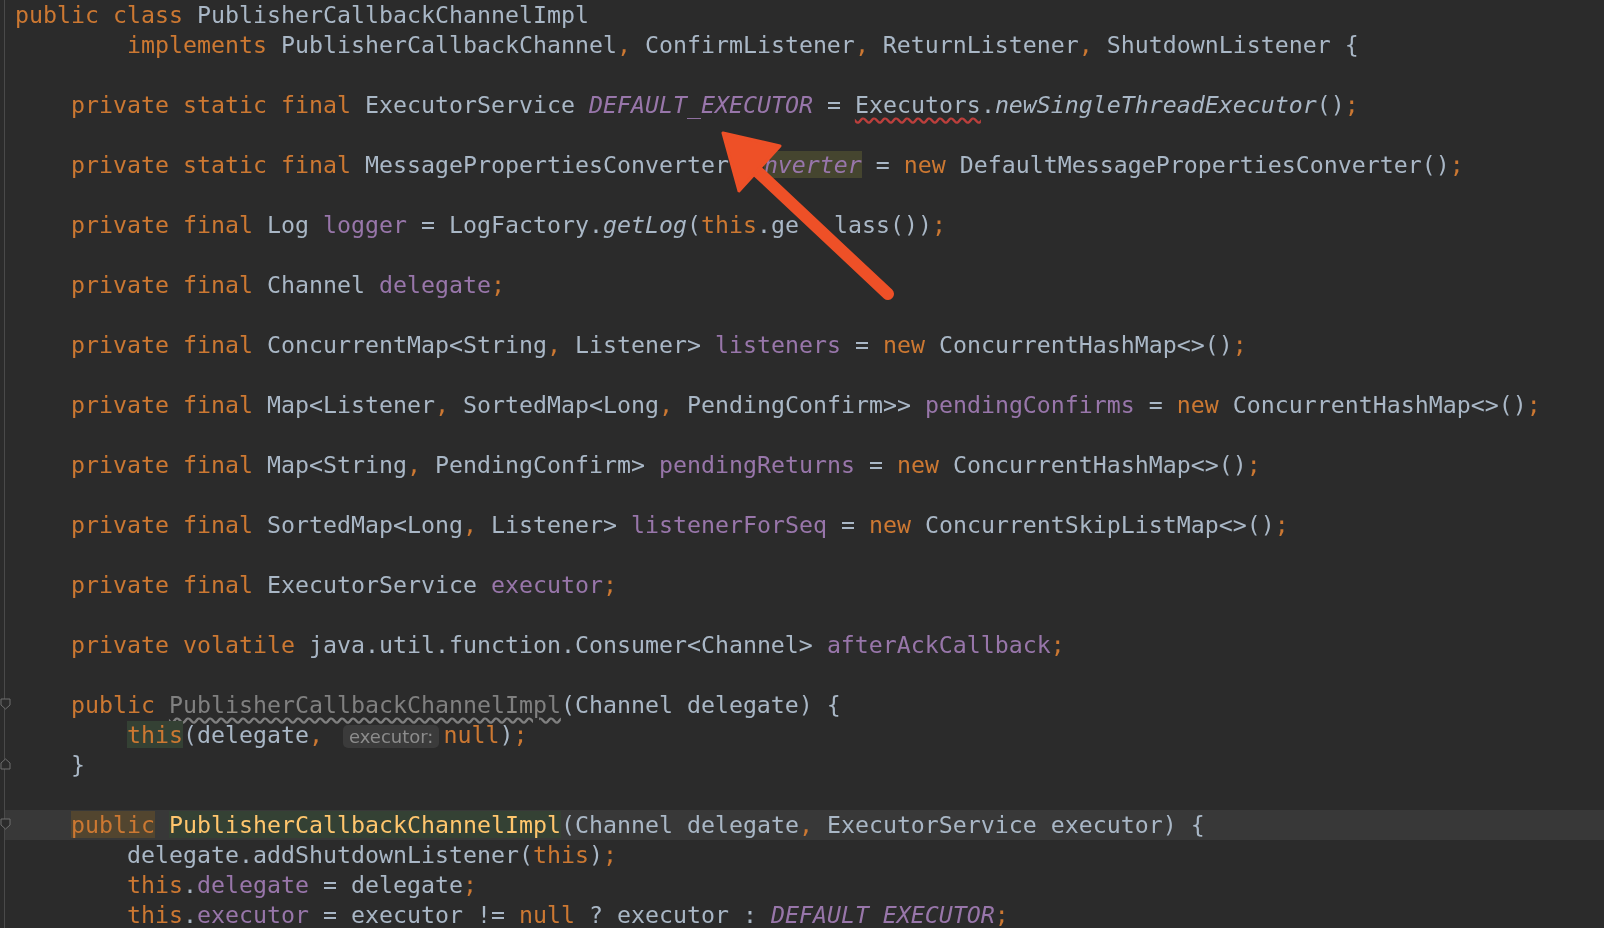 The image size is (1604, 928). What do you see at coordinates (288, 284) in the screenshot?
I see `code-text: private final Channel delegate;` at bounding box center [288, 284].